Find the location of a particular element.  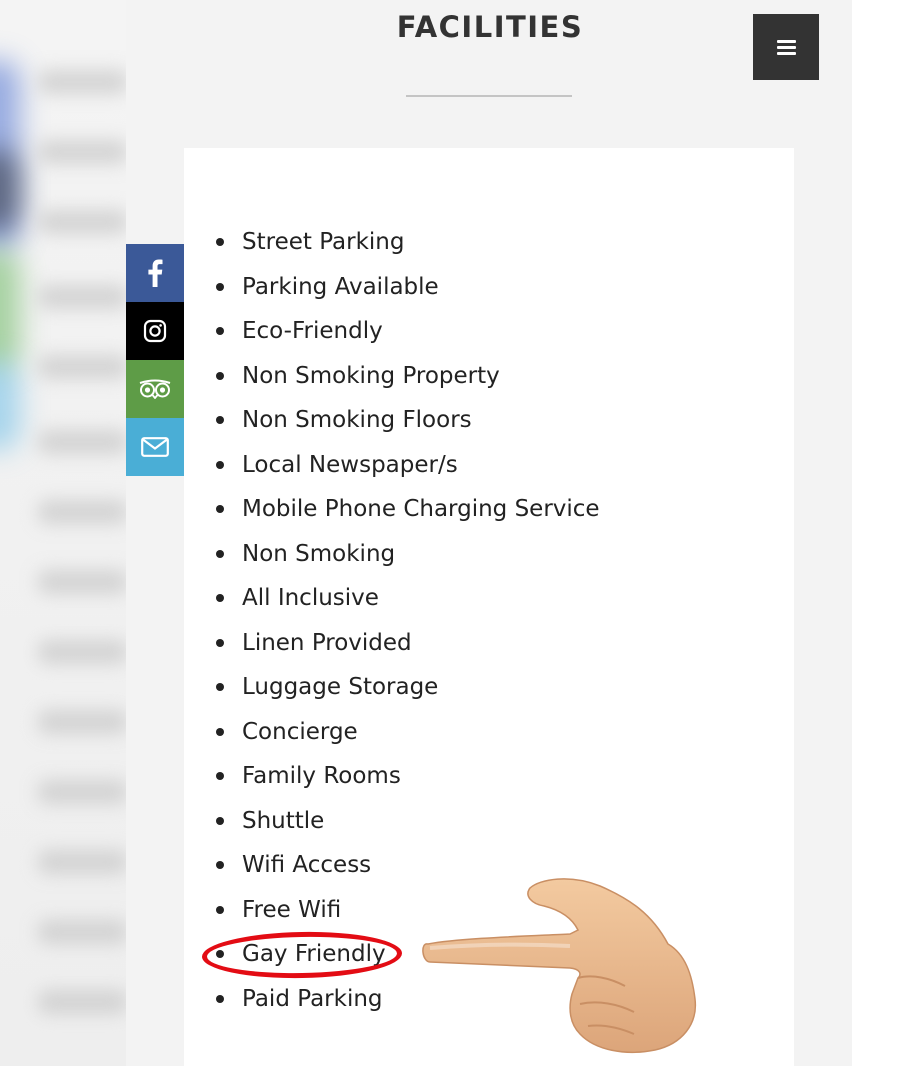

facility-label: Concierge is located at coordinates (300, 731).